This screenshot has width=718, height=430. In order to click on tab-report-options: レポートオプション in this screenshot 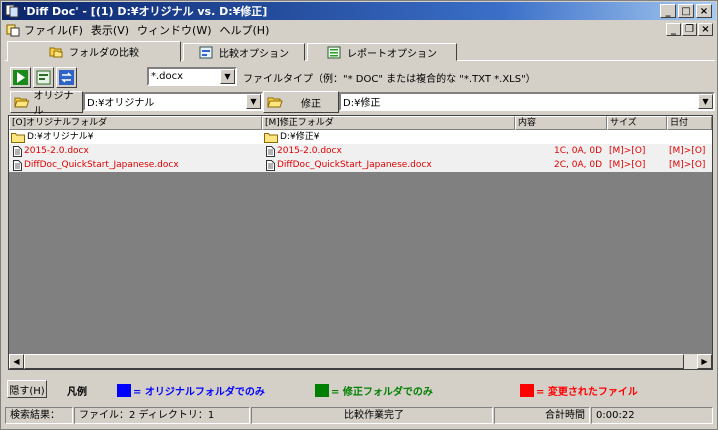, I will do `click(382, 52)`.